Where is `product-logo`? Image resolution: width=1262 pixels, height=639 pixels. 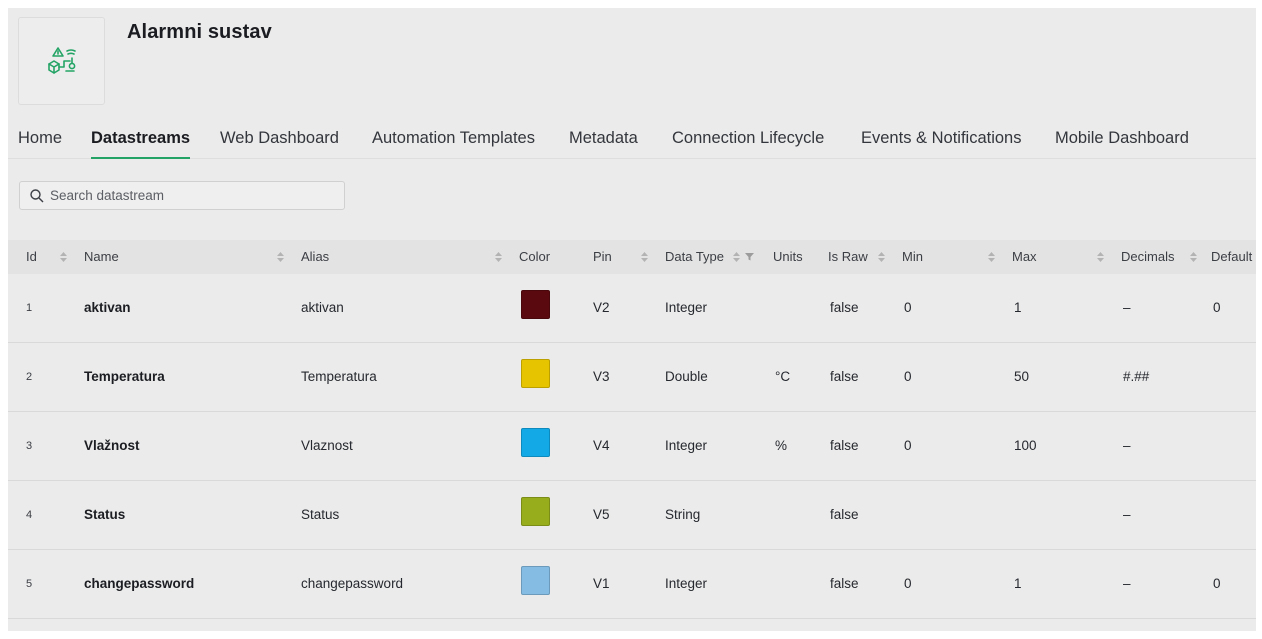 product-logo is located at coordinates (61, 61).